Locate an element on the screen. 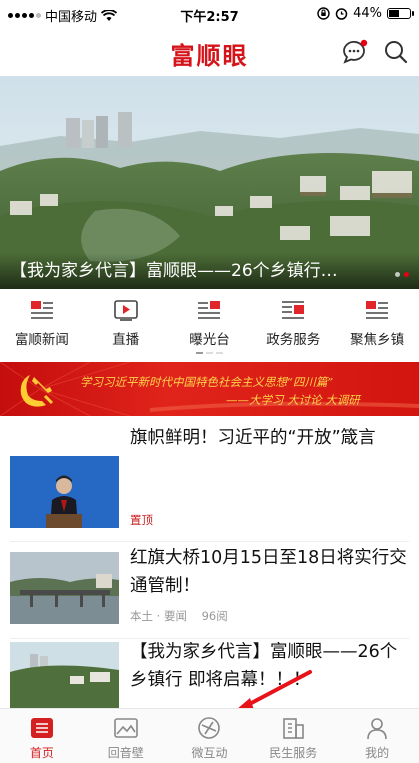  news-meta: 本土 · 要闻 96阅 is located at coordinates (179, 616).